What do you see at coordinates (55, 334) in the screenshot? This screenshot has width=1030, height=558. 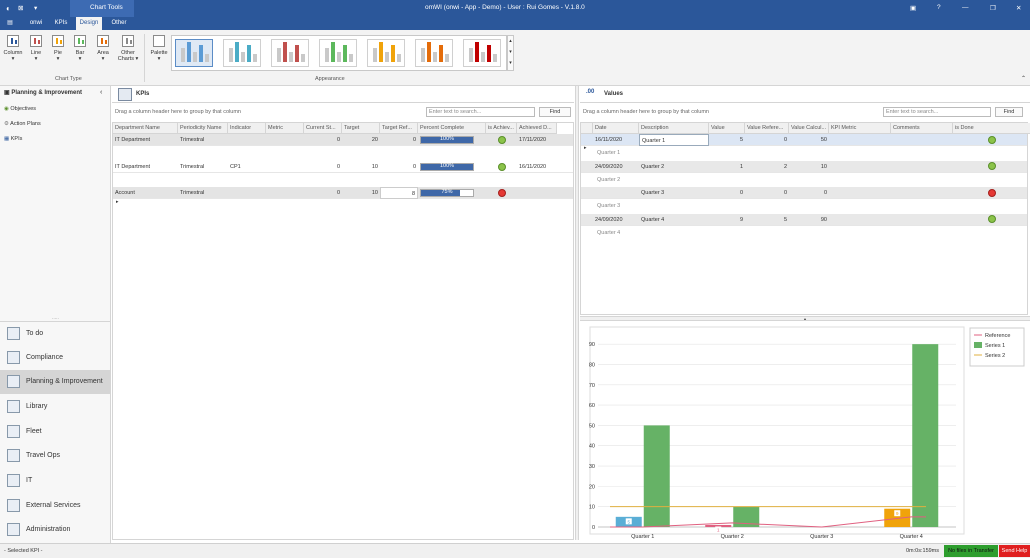 I see `module-todo: To do` at bounding box center [55, 334].